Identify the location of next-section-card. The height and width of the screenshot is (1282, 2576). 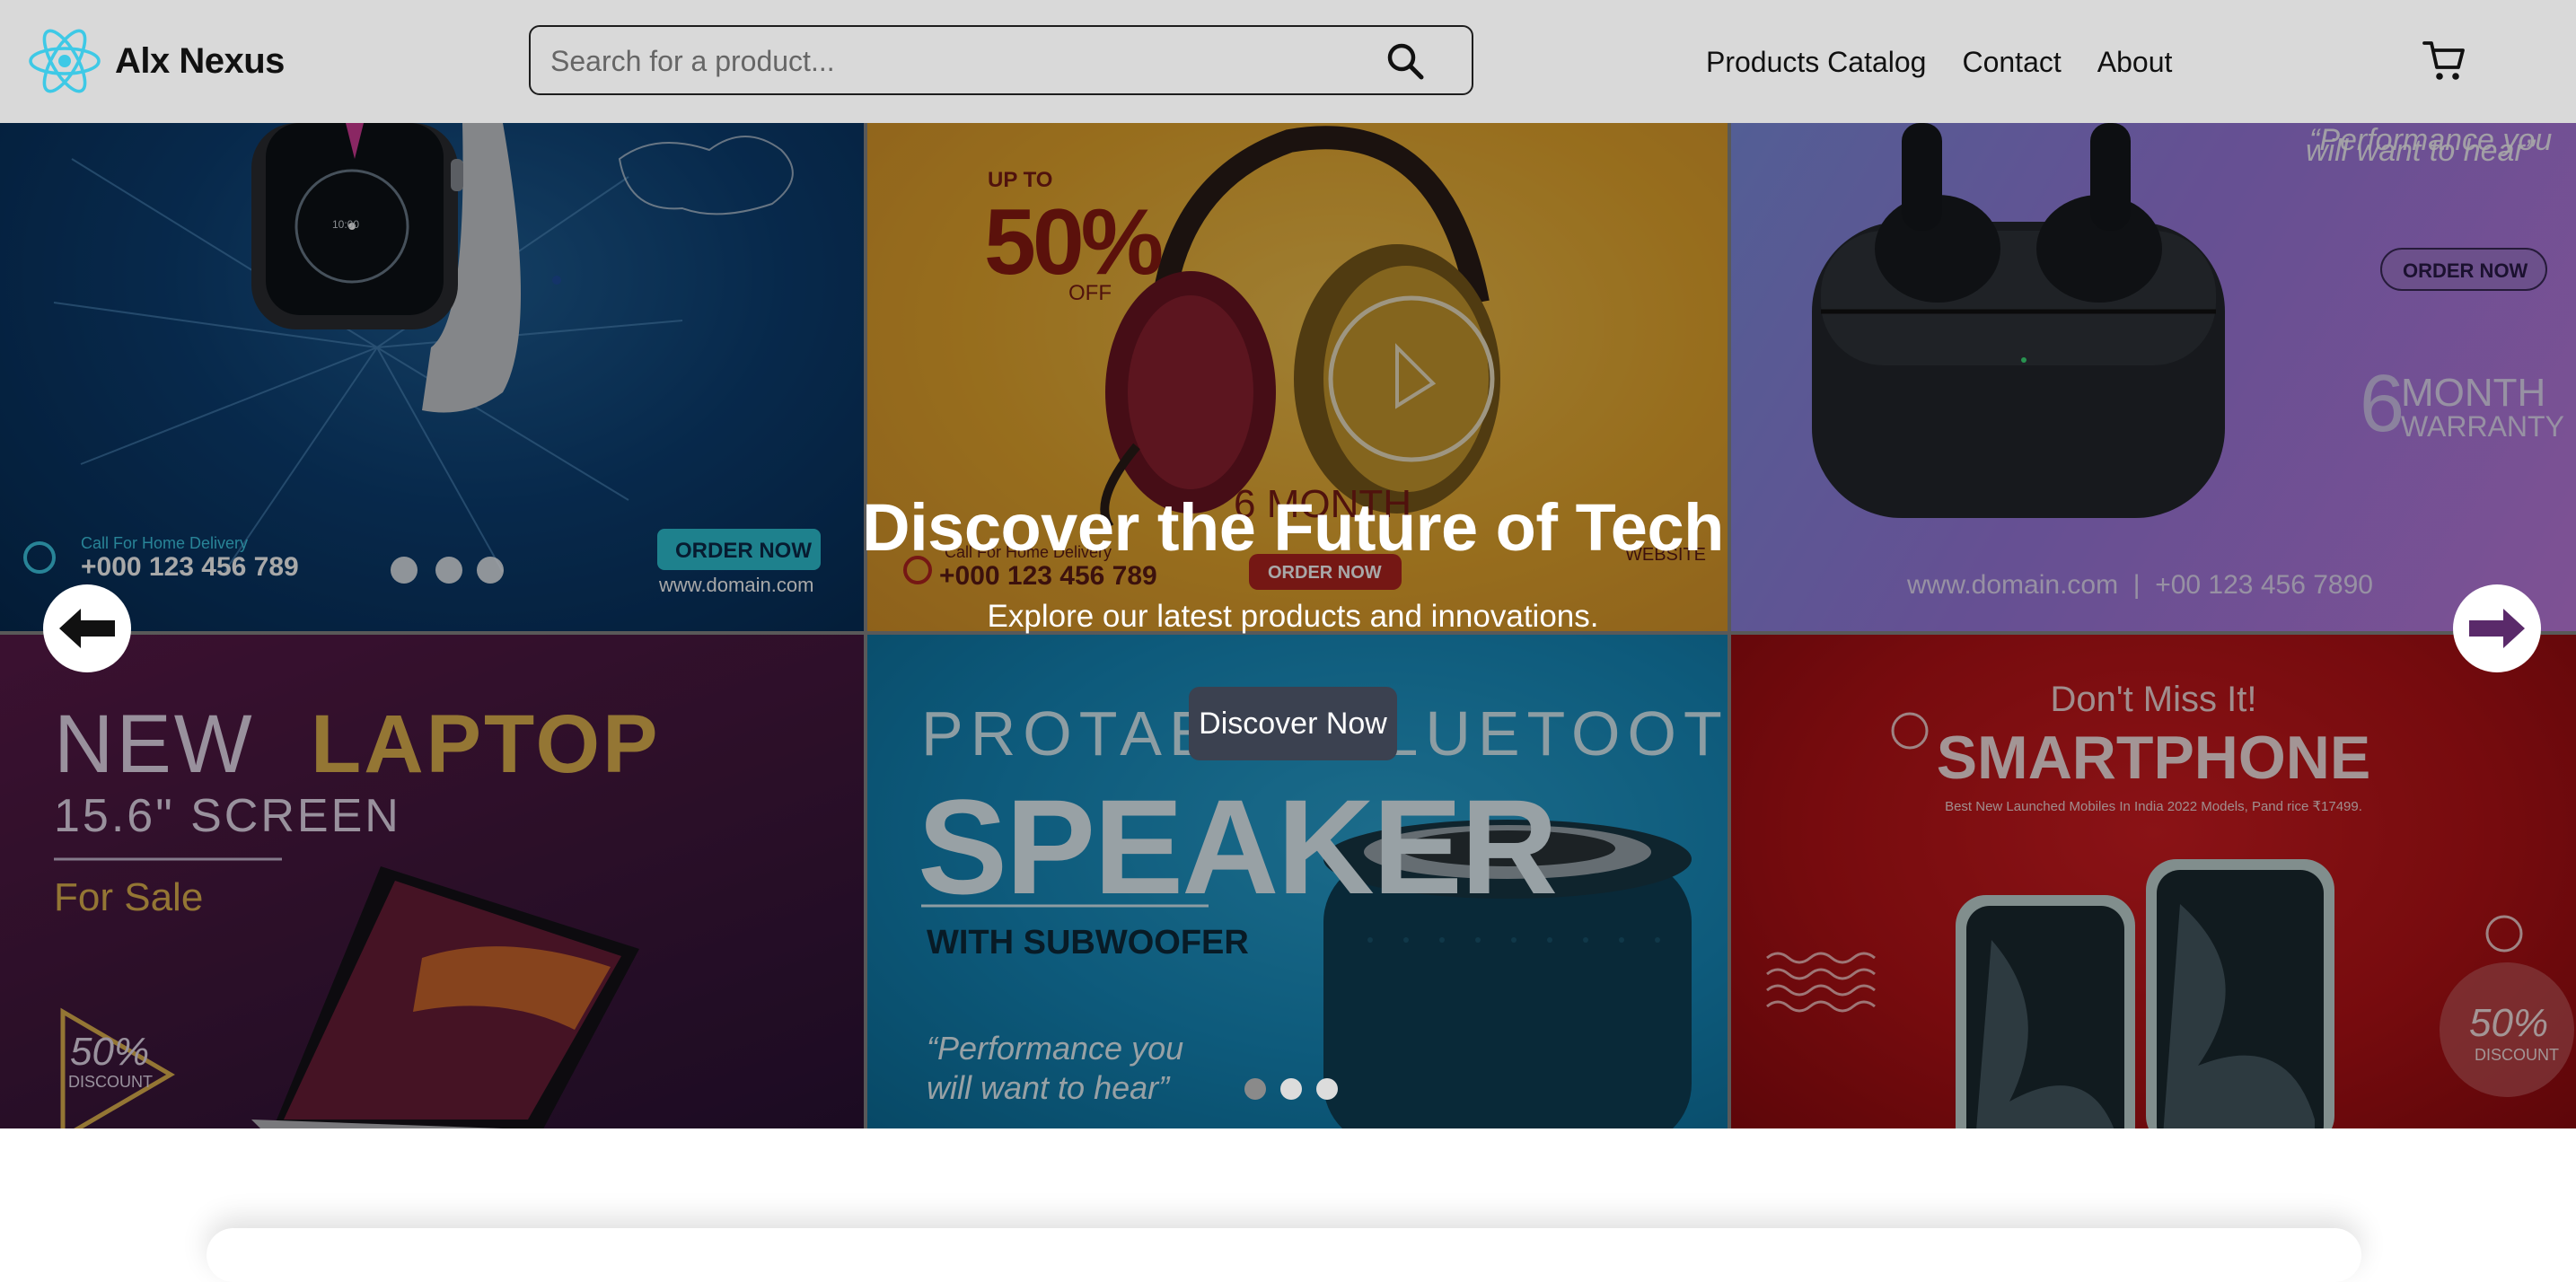
(1284, 1255).